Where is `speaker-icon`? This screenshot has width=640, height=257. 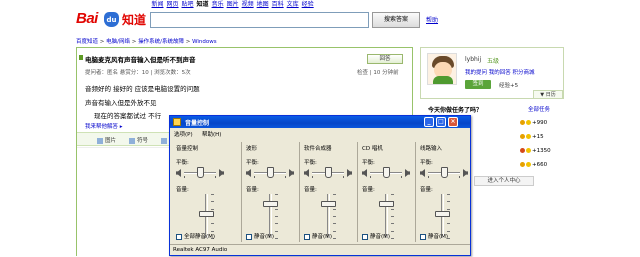
speaker-icon is located at coordinates (177, 122).